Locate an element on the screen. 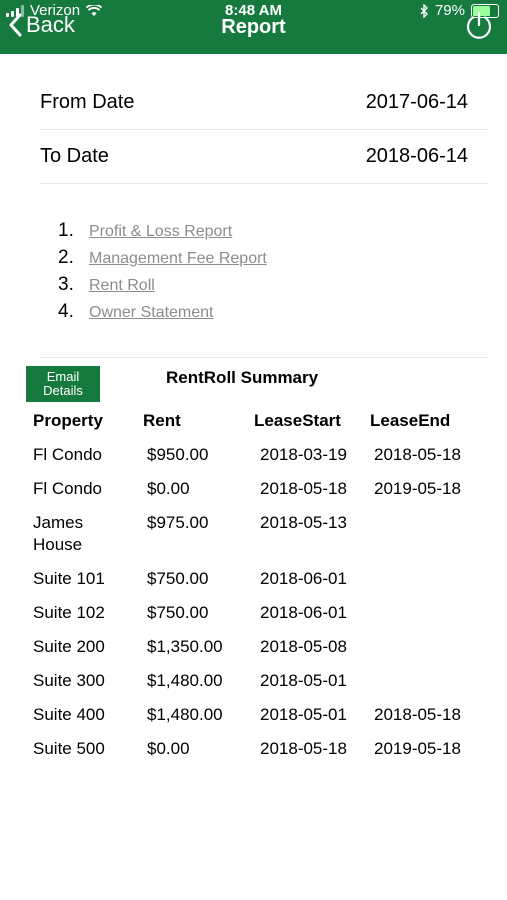 This screenshot has height=900, width=507. from-date-label: From Date is located at coordinates (87, 101).